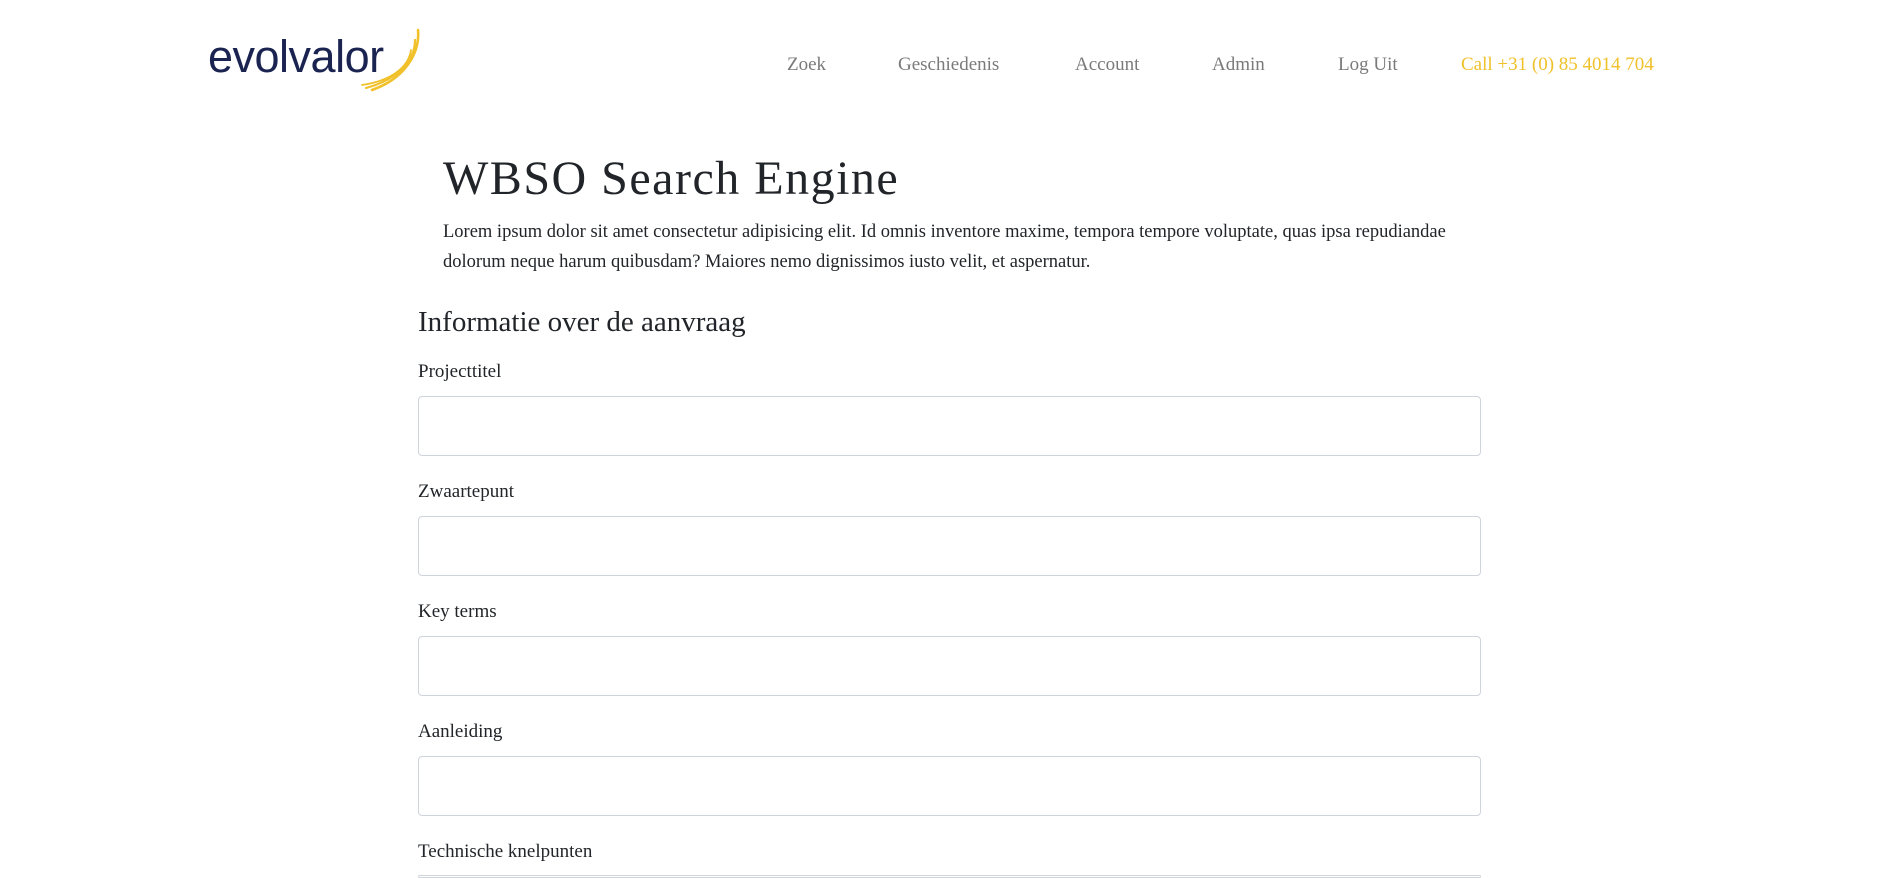 The width and height of the screenshot is (1900, 878). What do you see at coordinates (949, 426) in the screenshot?
I see `projecttitel-input` at bounding box center [949, 426].